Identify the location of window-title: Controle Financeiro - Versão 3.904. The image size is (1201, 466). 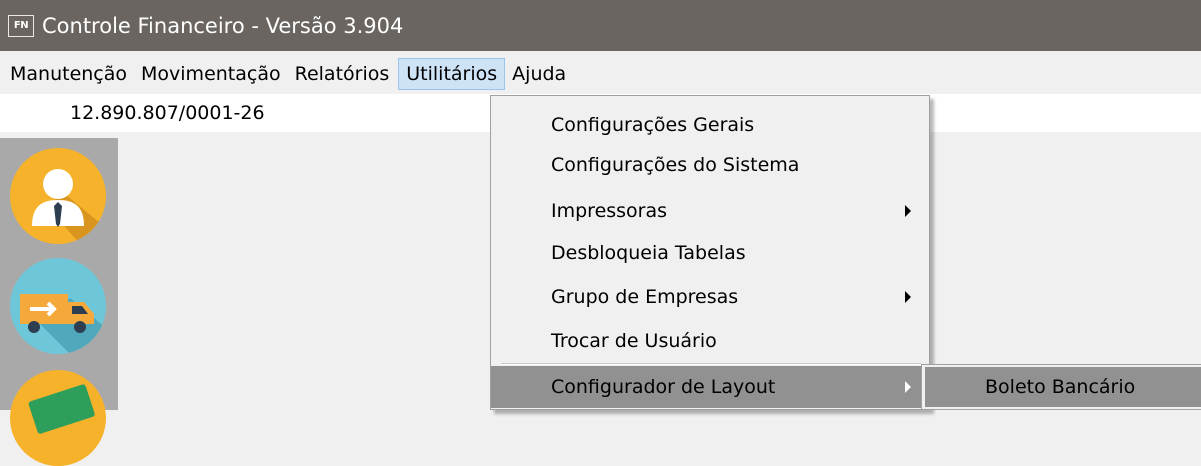
(223, 25).